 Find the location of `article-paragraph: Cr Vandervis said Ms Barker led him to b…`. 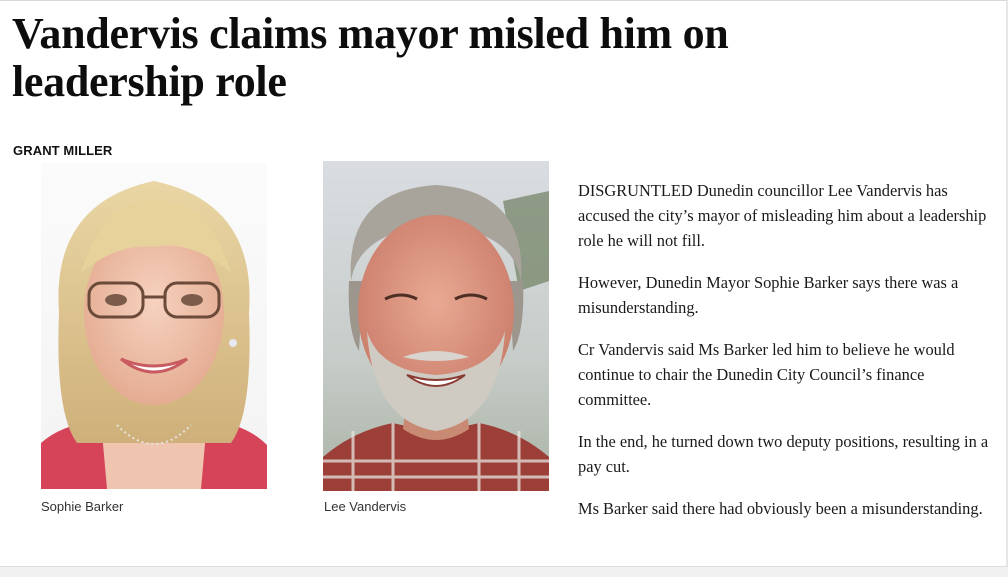

article-paragraph: Cr Vandervis said Ms Barker led him to b… is located at coordinates (766, 374).